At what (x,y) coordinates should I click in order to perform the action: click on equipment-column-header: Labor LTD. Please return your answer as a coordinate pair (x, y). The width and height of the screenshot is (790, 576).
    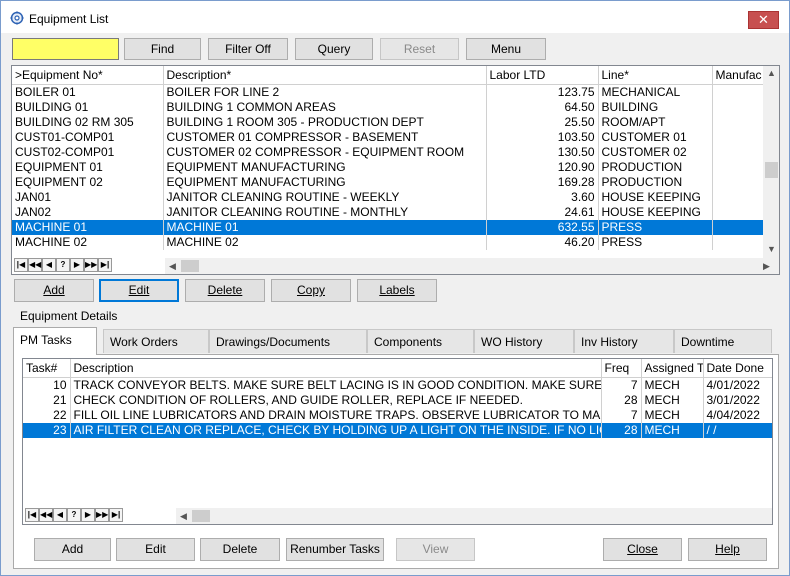
    Looking at the image, I should click on (542, 75).